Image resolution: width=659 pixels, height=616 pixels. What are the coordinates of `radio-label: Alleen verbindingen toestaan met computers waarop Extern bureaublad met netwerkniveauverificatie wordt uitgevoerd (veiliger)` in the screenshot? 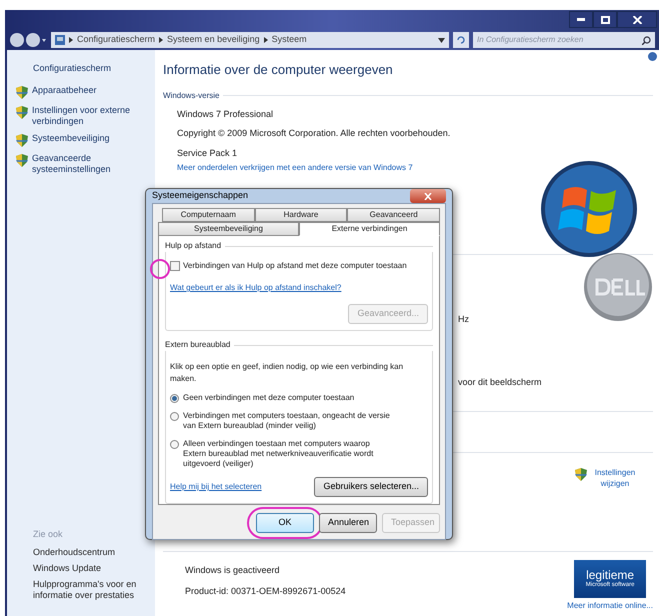 It's located at (278, 454).